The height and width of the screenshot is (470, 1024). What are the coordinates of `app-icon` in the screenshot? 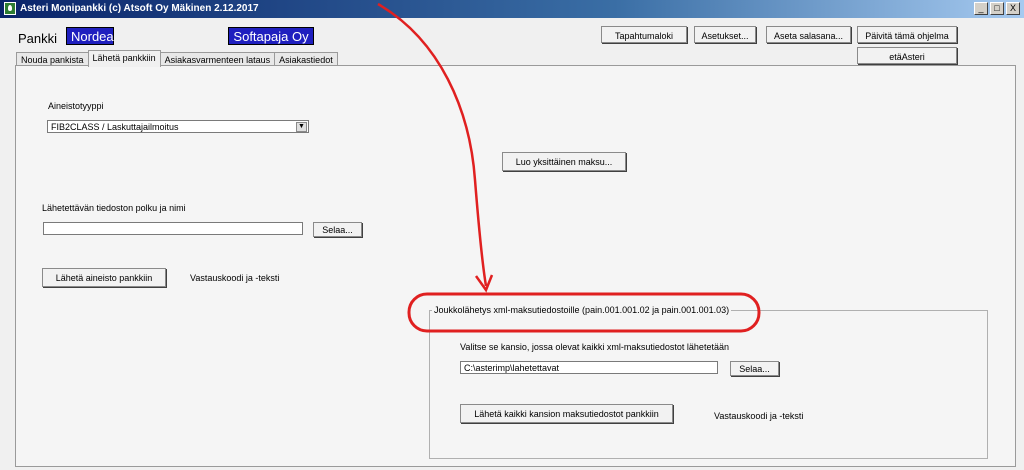 It's located at (10, 8).